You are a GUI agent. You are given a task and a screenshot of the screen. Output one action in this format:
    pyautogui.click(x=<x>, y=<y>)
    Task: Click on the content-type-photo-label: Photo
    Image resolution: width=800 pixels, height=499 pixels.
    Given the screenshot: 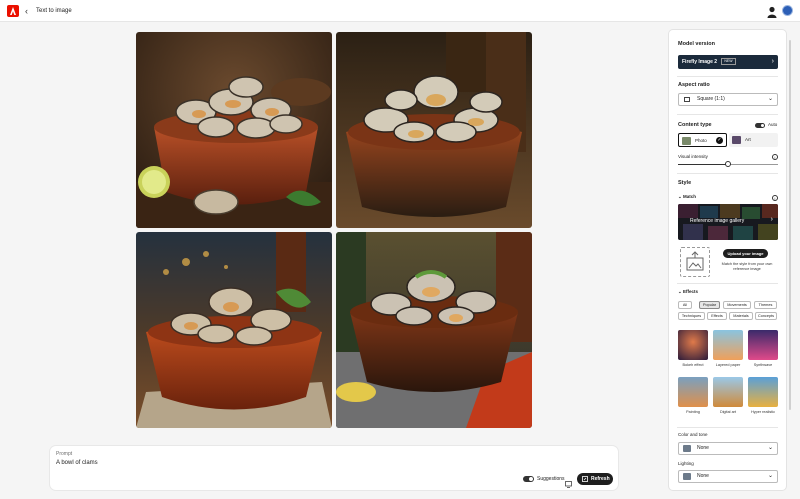 What is the action you would take?
    pyautogui.click(x=701, y=140)
    